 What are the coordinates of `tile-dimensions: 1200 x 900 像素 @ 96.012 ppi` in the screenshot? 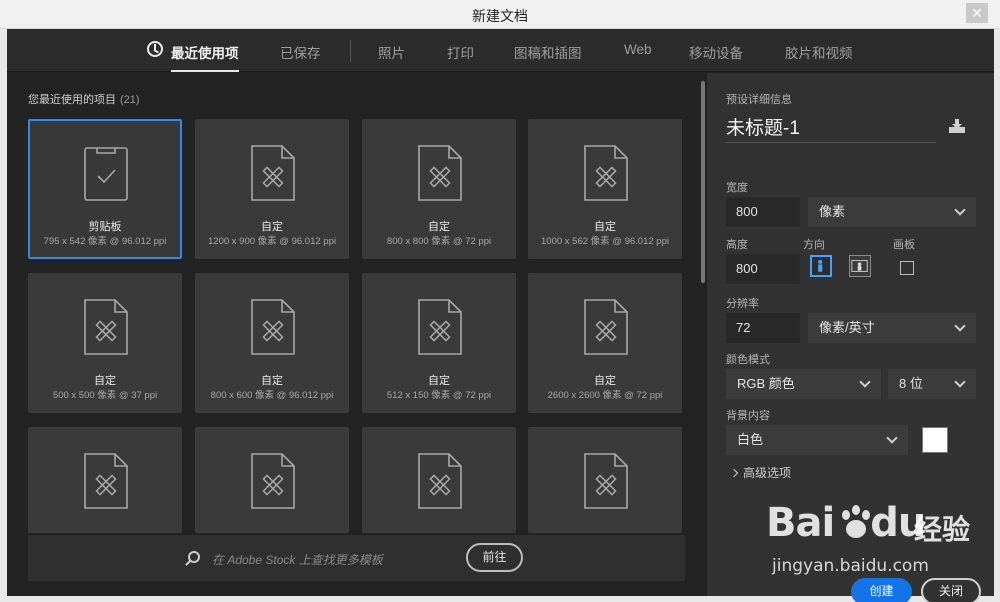 It's located at (272, 241).